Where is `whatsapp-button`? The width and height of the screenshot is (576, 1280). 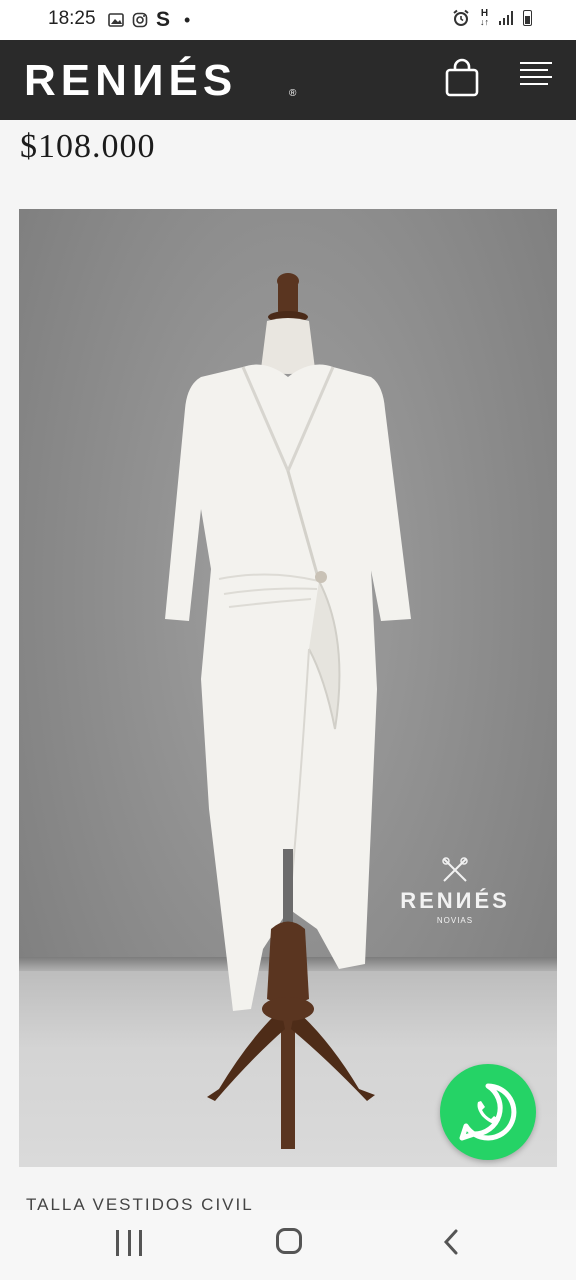 whatsapp-button is located at coordinates (488, 1112).